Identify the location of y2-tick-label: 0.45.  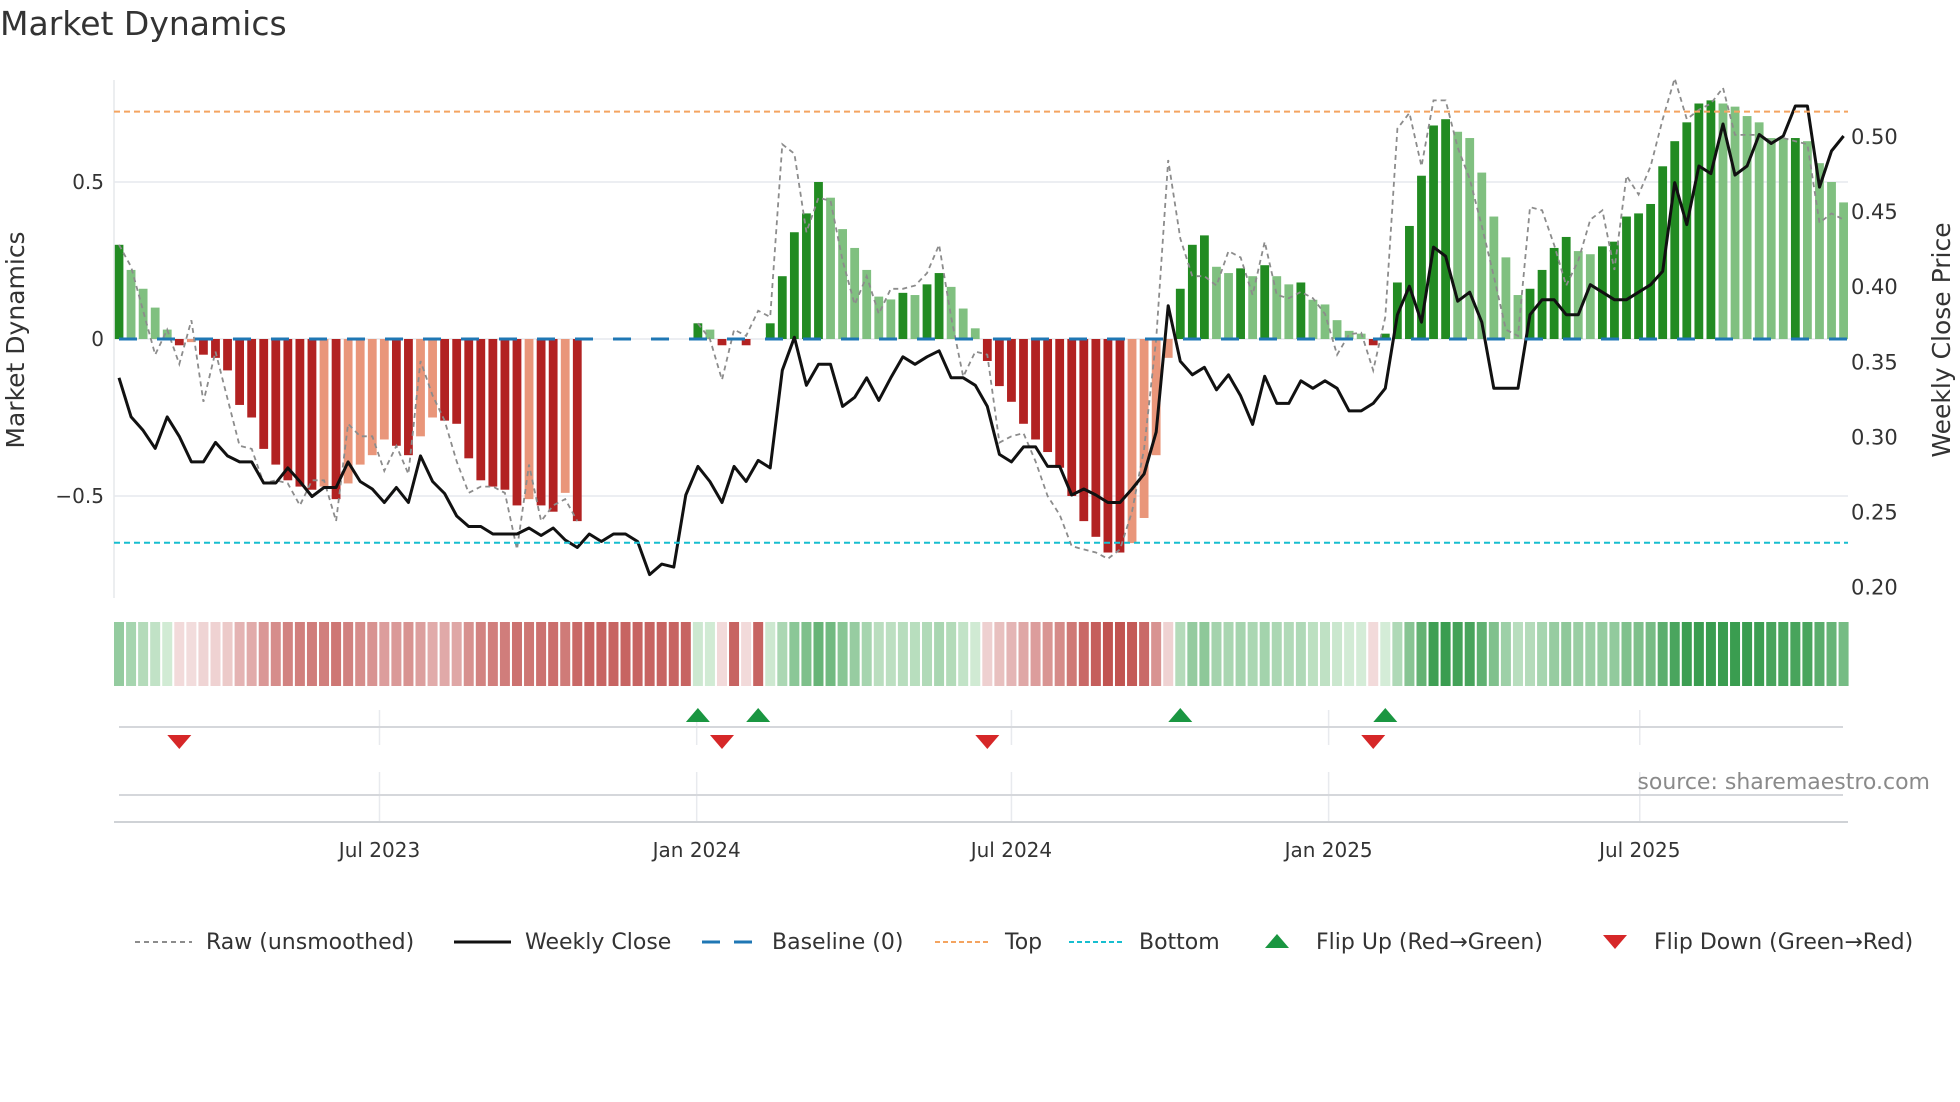
(1874, 212).